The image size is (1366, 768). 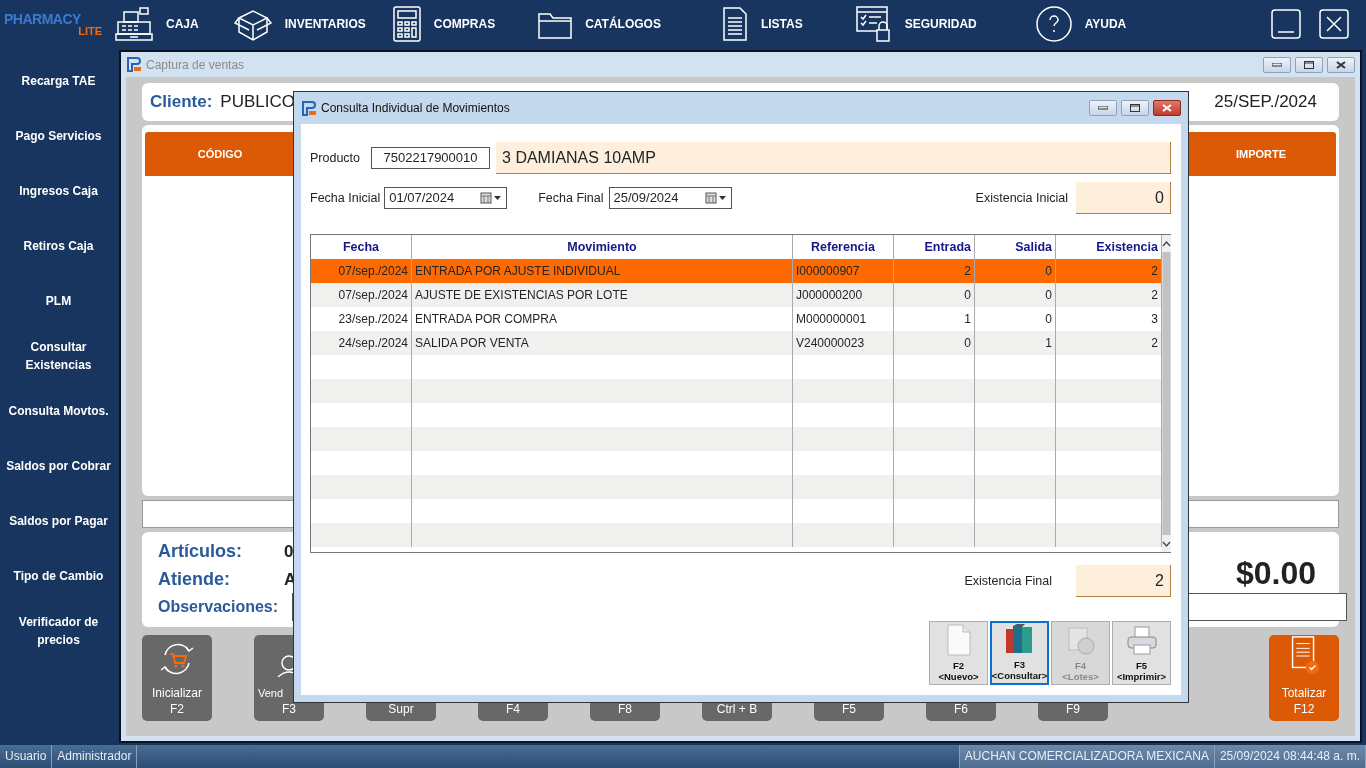 What do you see at coordinates (1021, 198) in the screenshot?
I see `initial-stock-label: Existencia Inicial` at bounding box center [1021, 198].